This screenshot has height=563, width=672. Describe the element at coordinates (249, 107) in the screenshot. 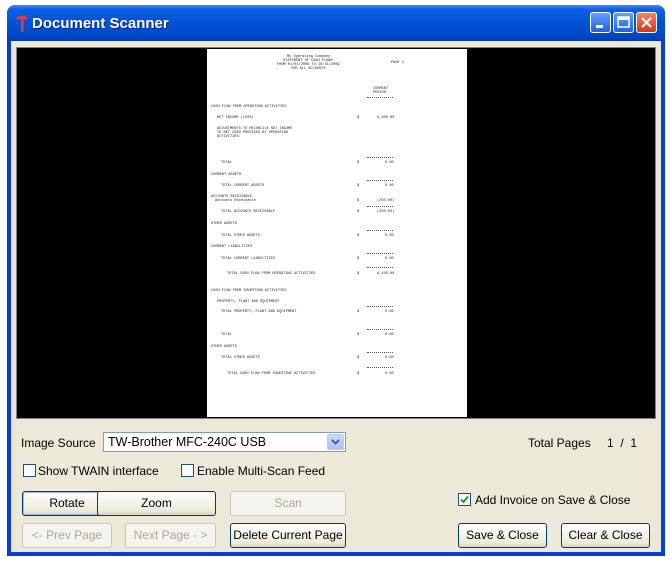

I see `doc-line: CASH FLOW FROM OPERATING ACTIVITIES` at that location.